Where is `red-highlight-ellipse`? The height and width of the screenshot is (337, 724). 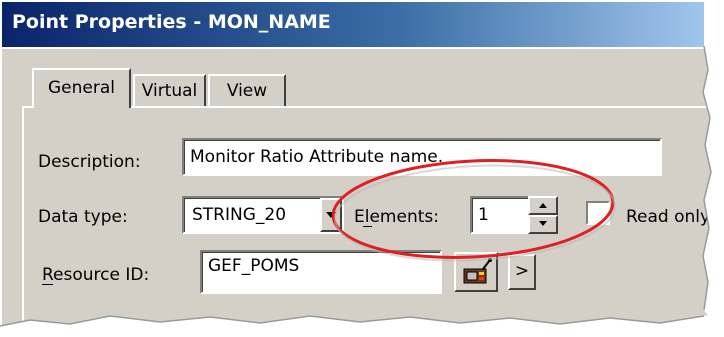 red-highlight-ellipse is located at coordinates (473, 209).